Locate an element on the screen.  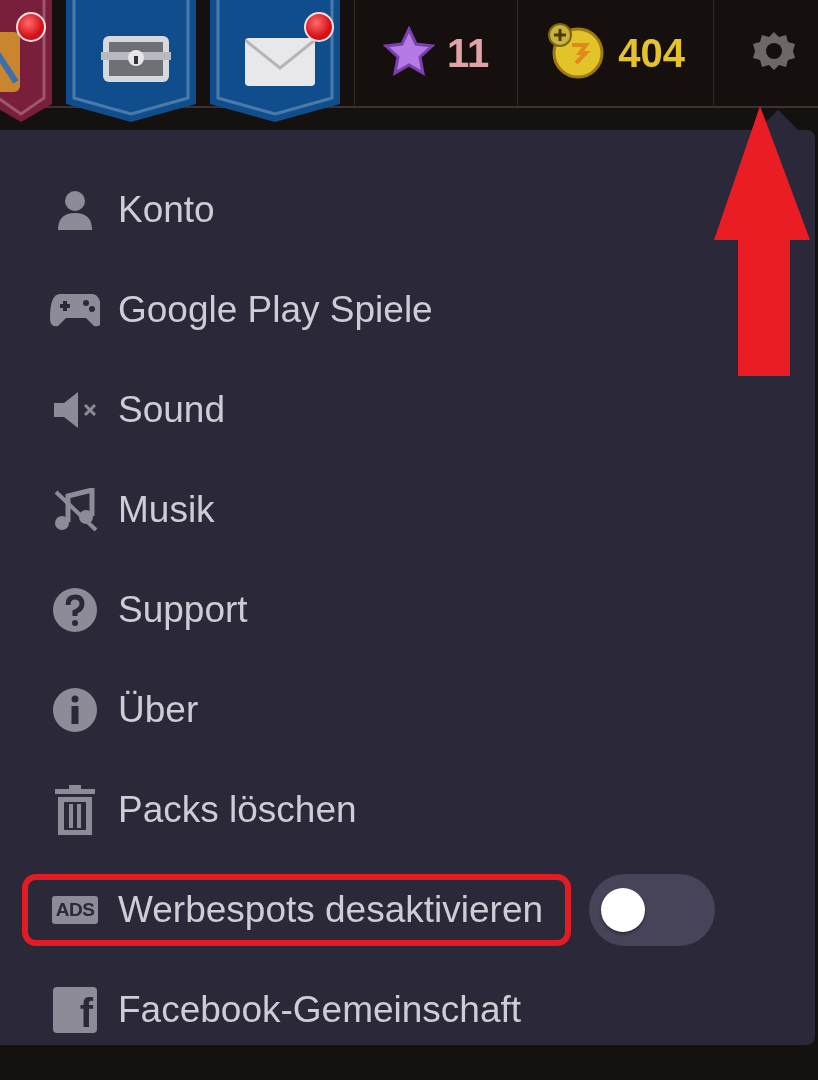
menu-item: Konto is located at coordinates (142, 210).